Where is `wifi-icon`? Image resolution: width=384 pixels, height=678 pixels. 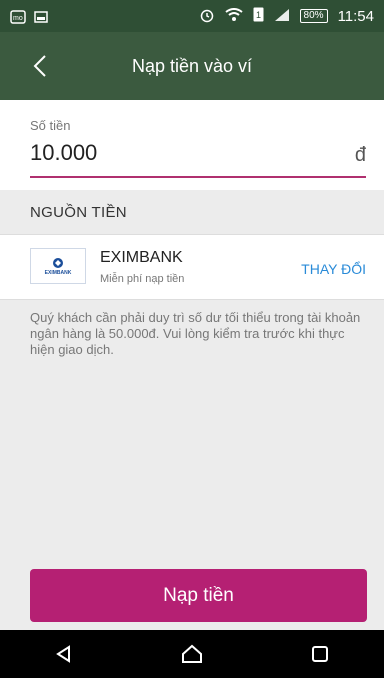 wifi-icon is located at coordinates (233, 16).